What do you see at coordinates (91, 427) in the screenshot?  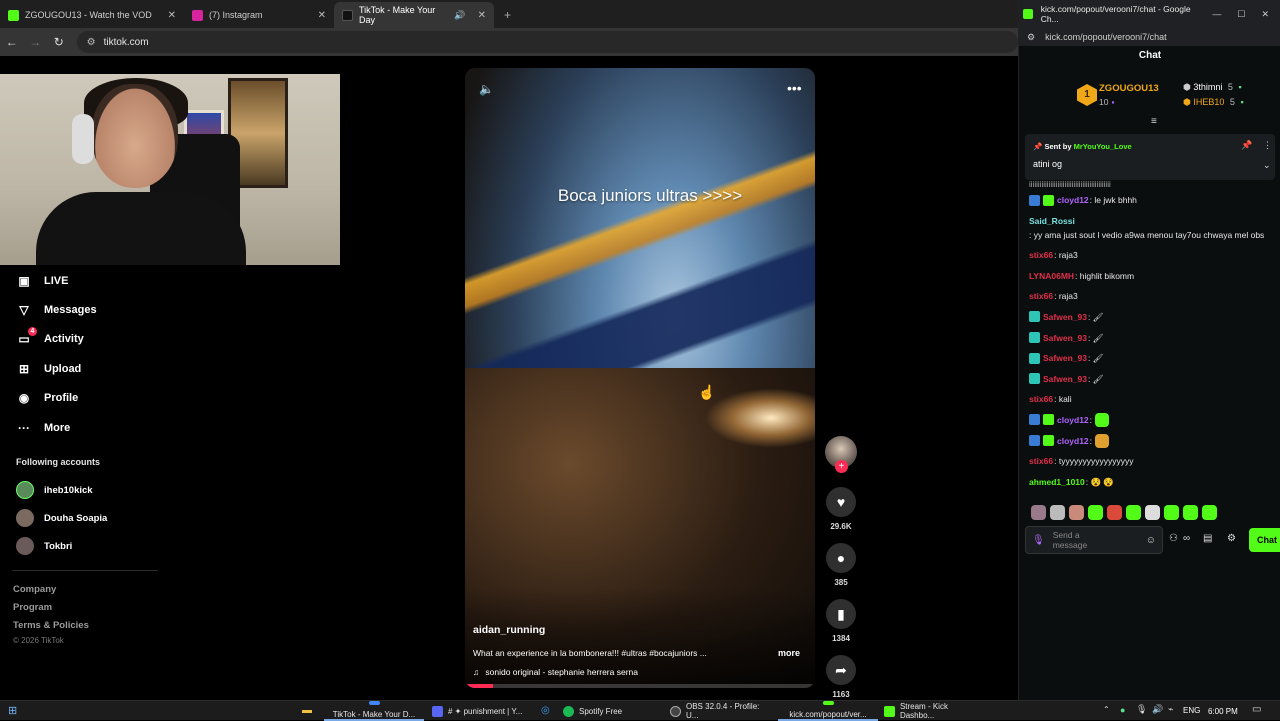 I see `sidebar-item-more: ··· More` at bounding box center [91, 427].